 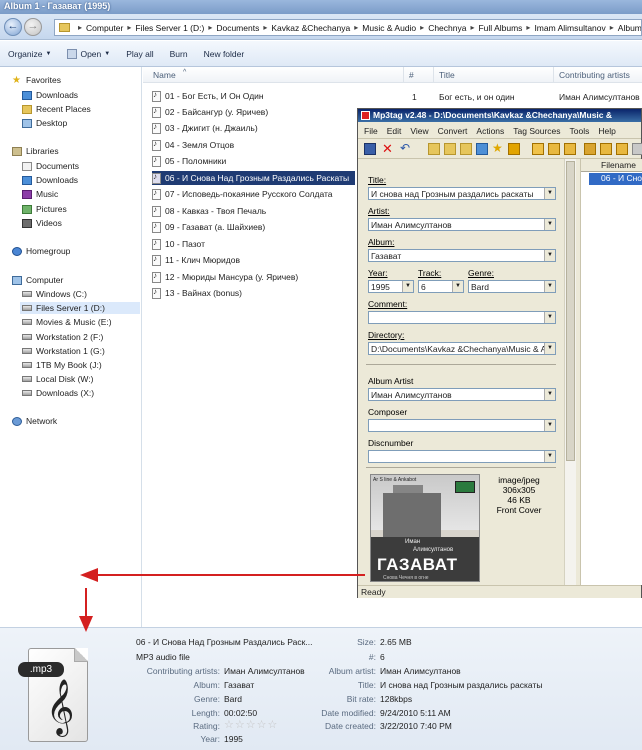 What do you see at coordinates (411, 75) in the screenshot?
I see `col-number: #` at bounding box center [411, 75].